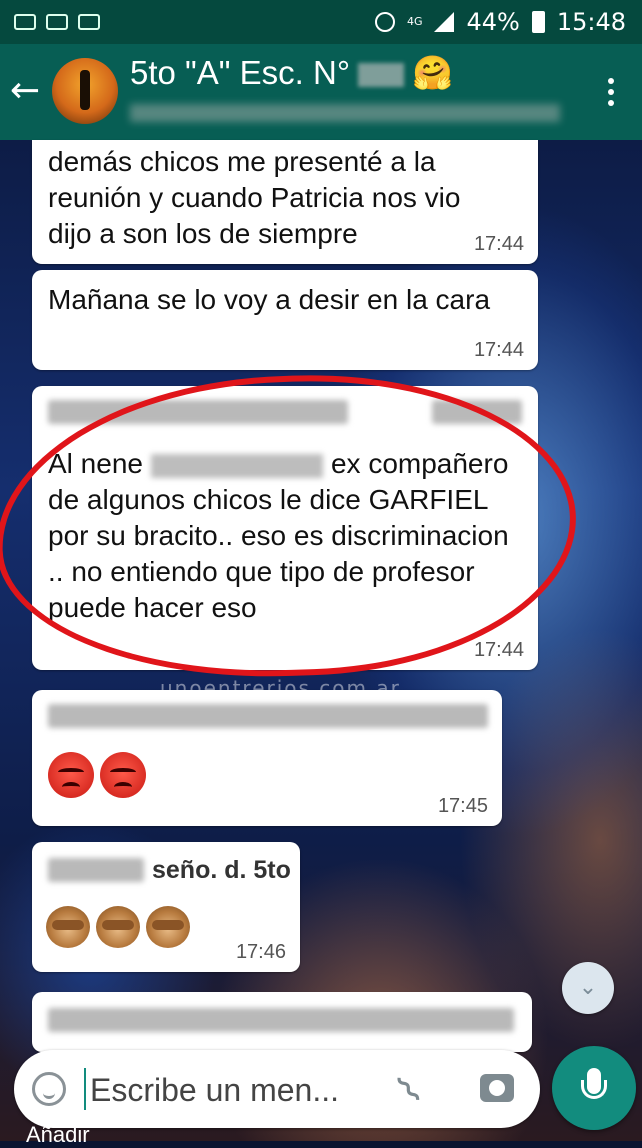 The height and width of the screenshot is (1148, 642). I want to click on alarm-icon, so click(384, 22).